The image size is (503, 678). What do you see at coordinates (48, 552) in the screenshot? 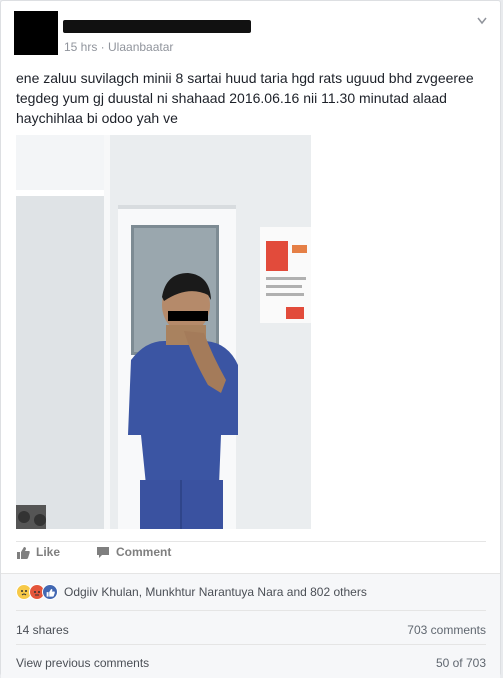
I see `like-label: Like` at bounding box center [48, 552].